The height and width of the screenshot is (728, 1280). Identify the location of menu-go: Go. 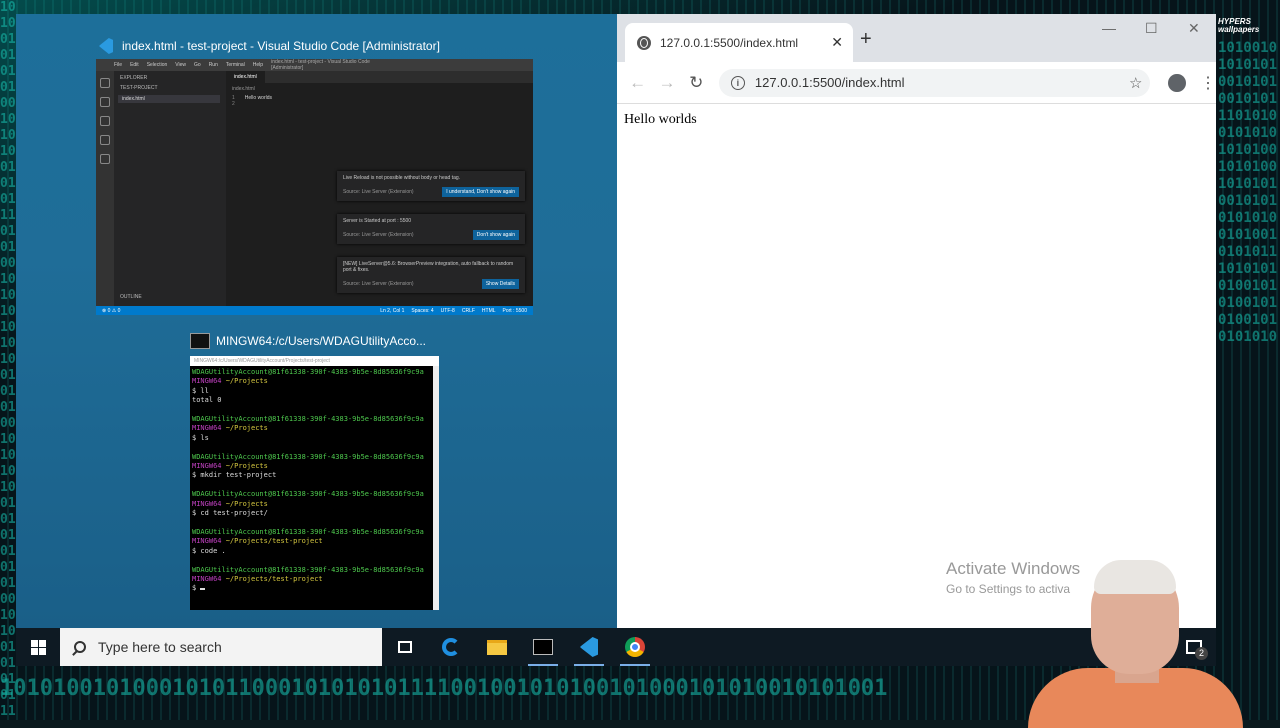
(197, 65).